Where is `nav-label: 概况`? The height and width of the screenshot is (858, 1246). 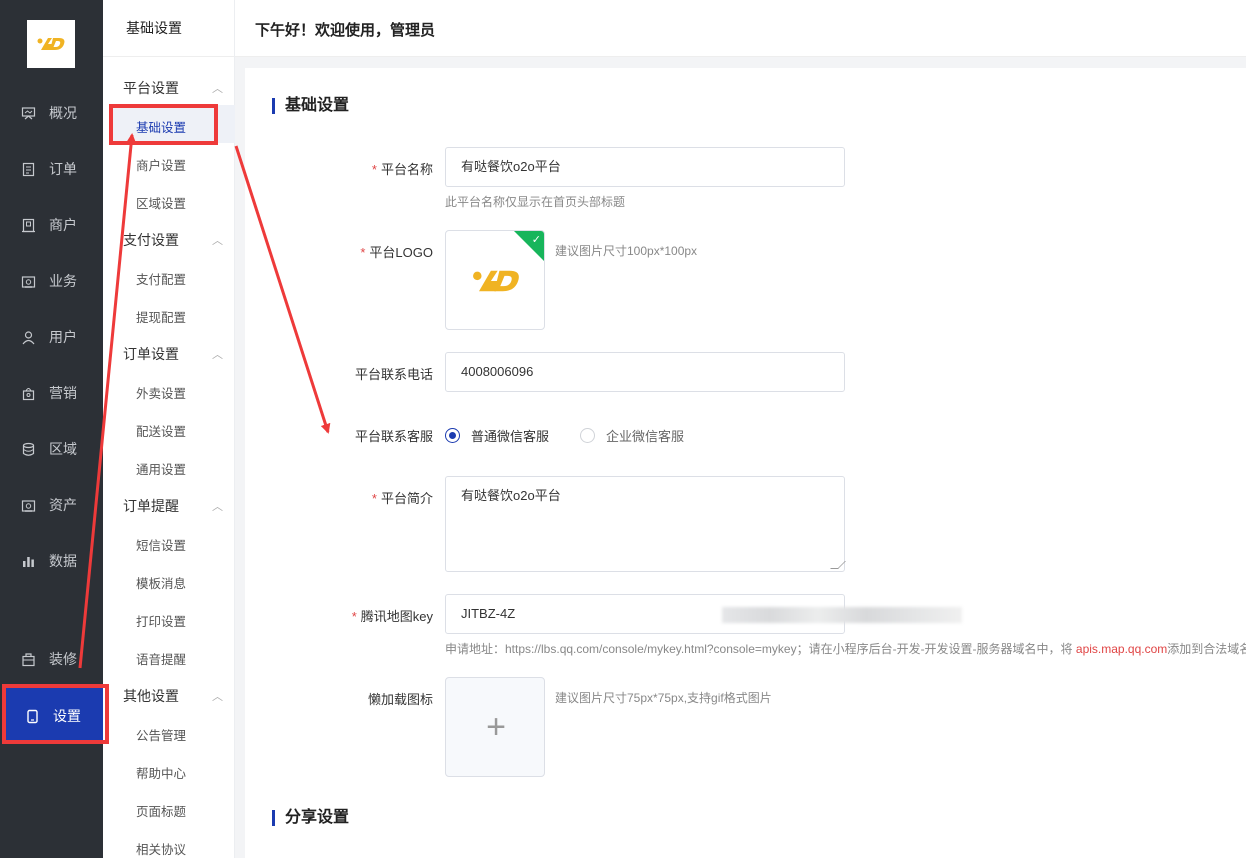
nav-label: 概况 is located at coordinates (63, 113).